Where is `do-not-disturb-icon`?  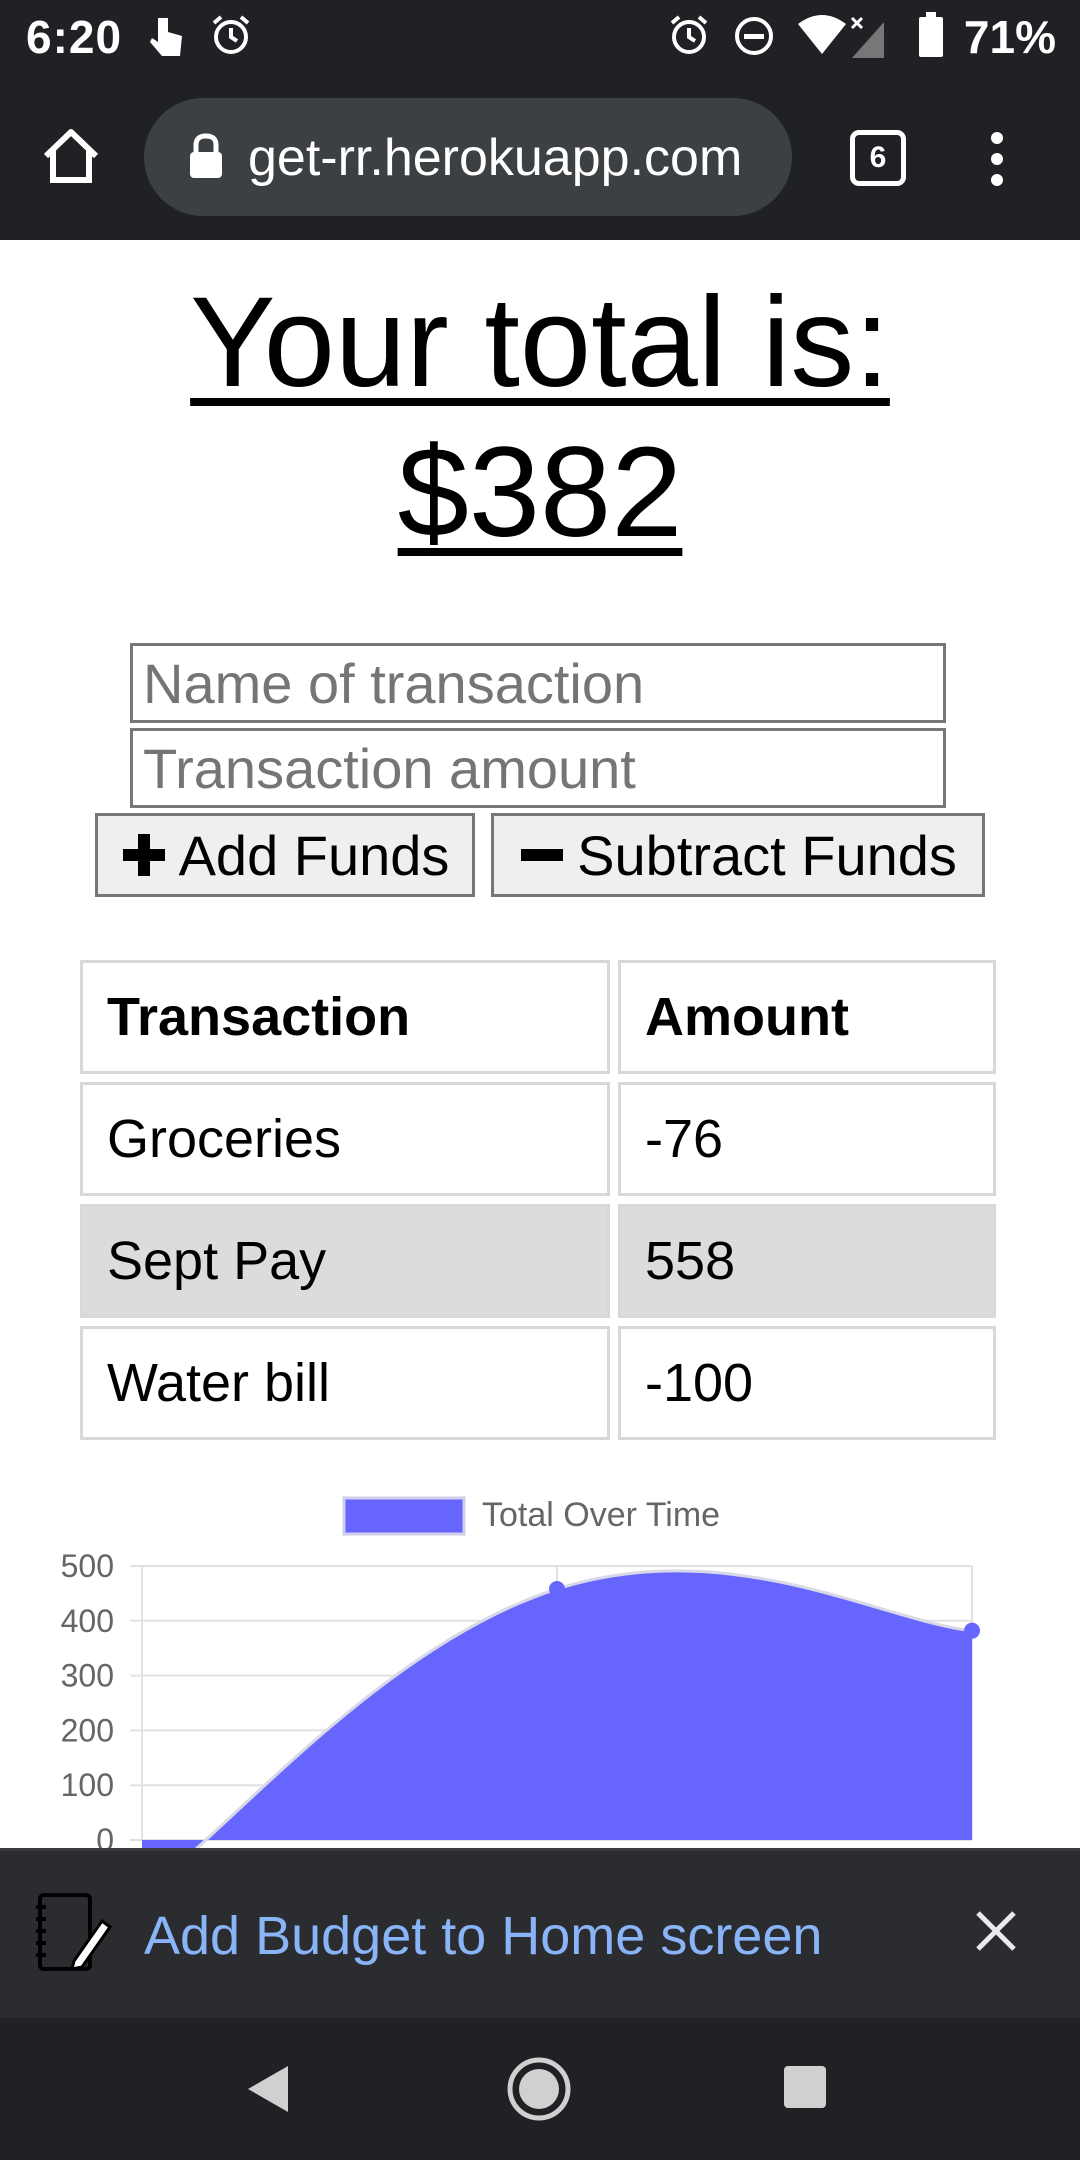
do-not-disturb-icon is located at coordinates (754, 36).